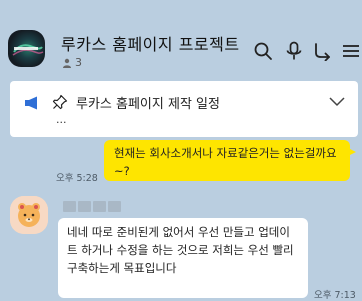  What do you see at coordinates (32, 103) in the screenshot?
I see `megaphone-icon` at bounding box center [32, 103].